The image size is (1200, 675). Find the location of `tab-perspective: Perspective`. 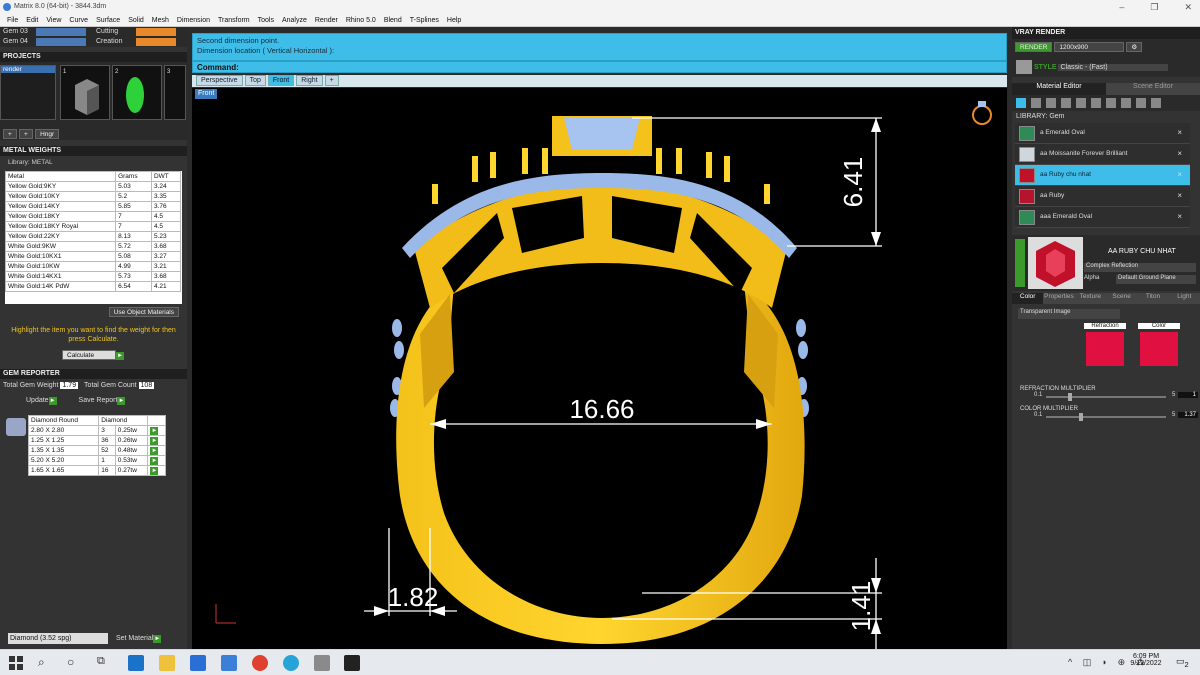

tab-perspective: Perspective is located at coordinates (219, 80).